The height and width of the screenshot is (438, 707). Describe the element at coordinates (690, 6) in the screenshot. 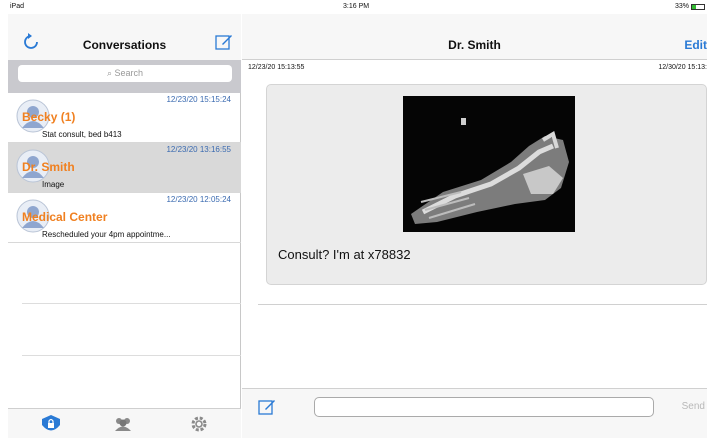

I see `battery-indicator: 33%` at that location.